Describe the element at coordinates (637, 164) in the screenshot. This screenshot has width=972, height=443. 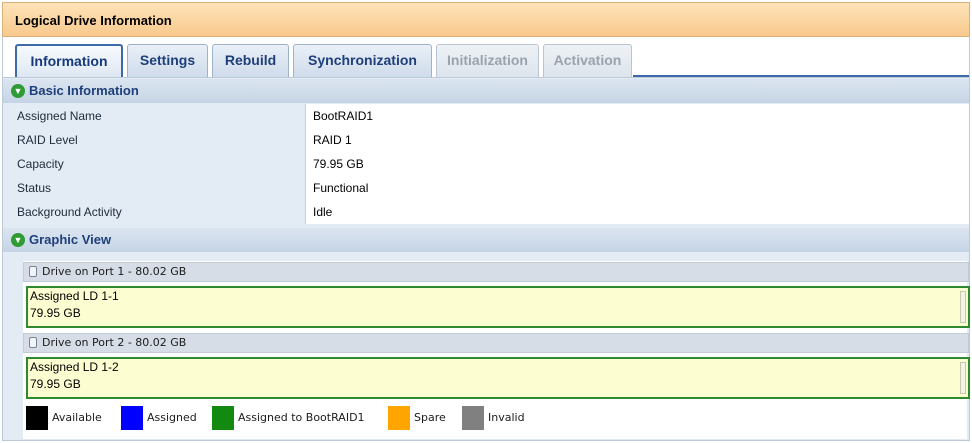
I see `info-value: 79.95 GB` at that location.